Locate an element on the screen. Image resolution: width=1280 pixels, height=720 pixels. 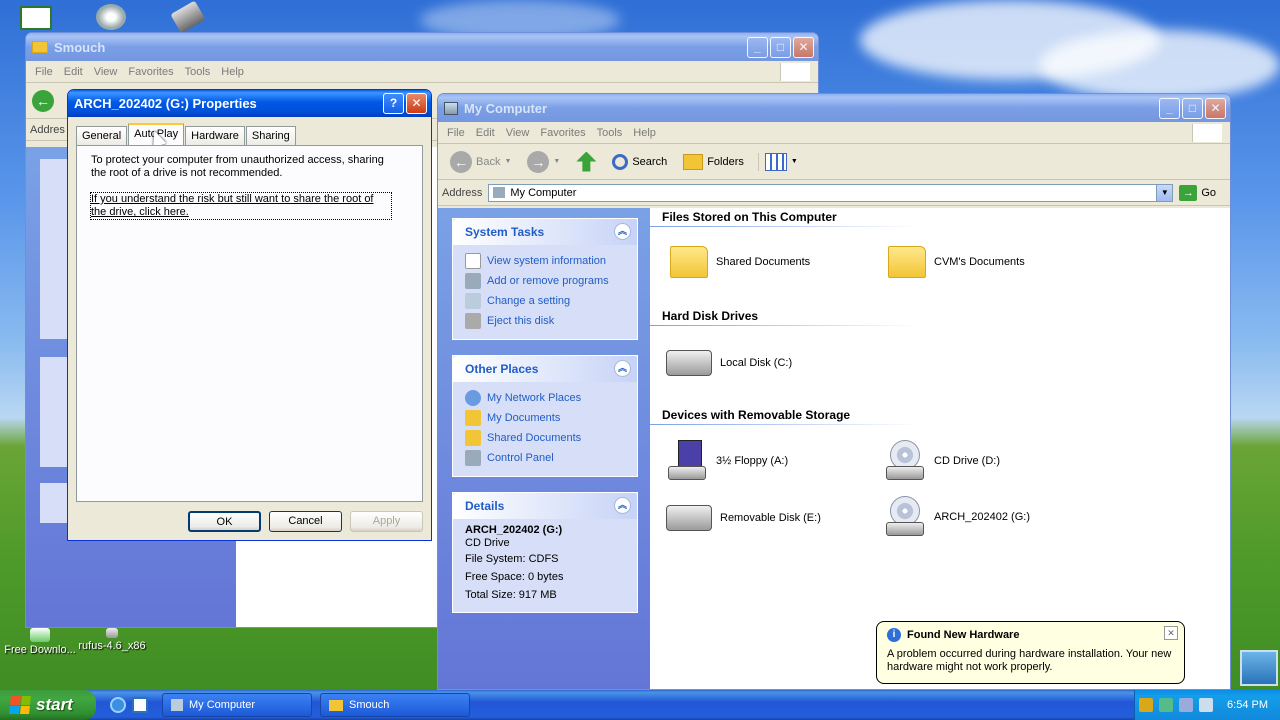
place-control-panel: Control Panel is located at coordinates (545, 458).